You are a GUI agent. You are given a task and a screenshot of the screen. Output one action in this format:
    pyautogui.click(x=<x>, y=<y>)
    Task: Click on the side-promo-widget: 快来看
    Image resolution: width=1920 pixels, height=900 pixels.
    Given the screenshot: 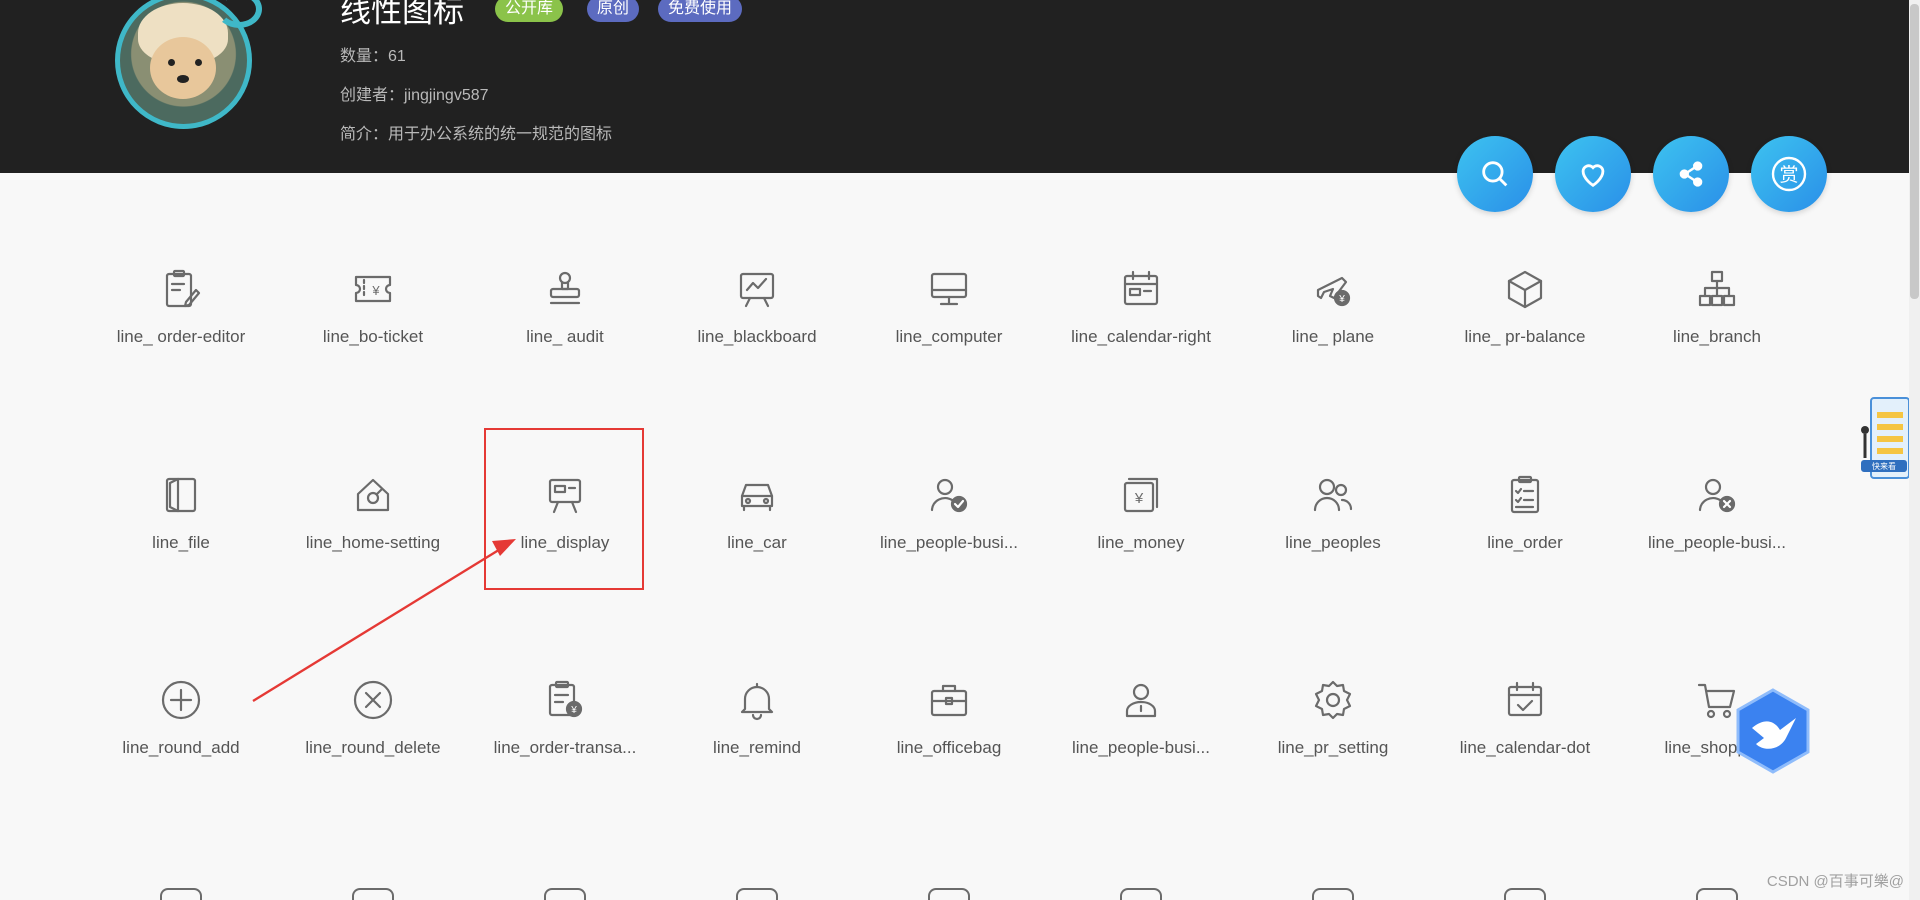 What is the action you would take?
    pyautogui.click(x=1883, y=439)
    